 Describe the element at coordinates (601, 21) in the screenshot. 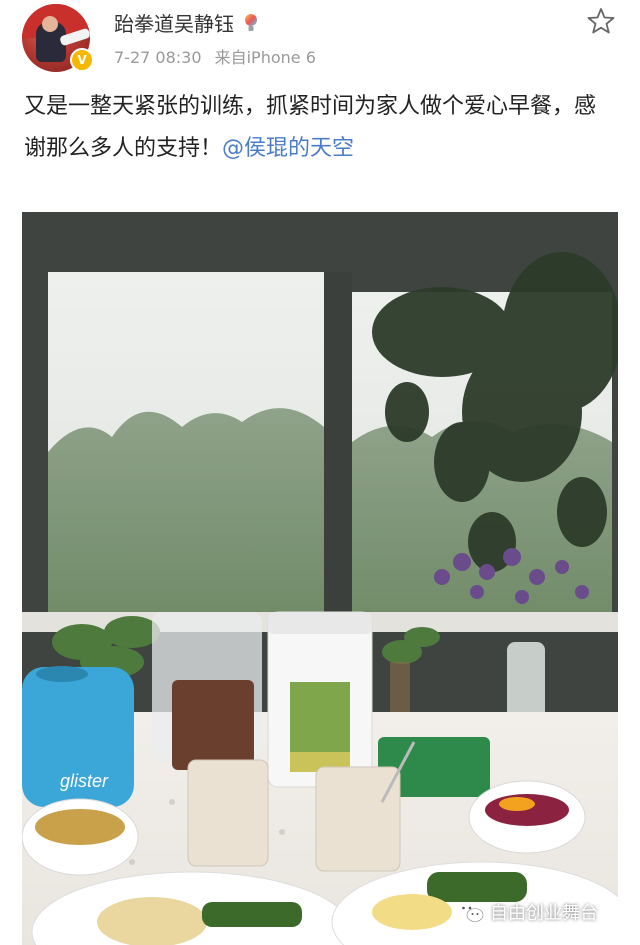

I see `star-icon` at that location.